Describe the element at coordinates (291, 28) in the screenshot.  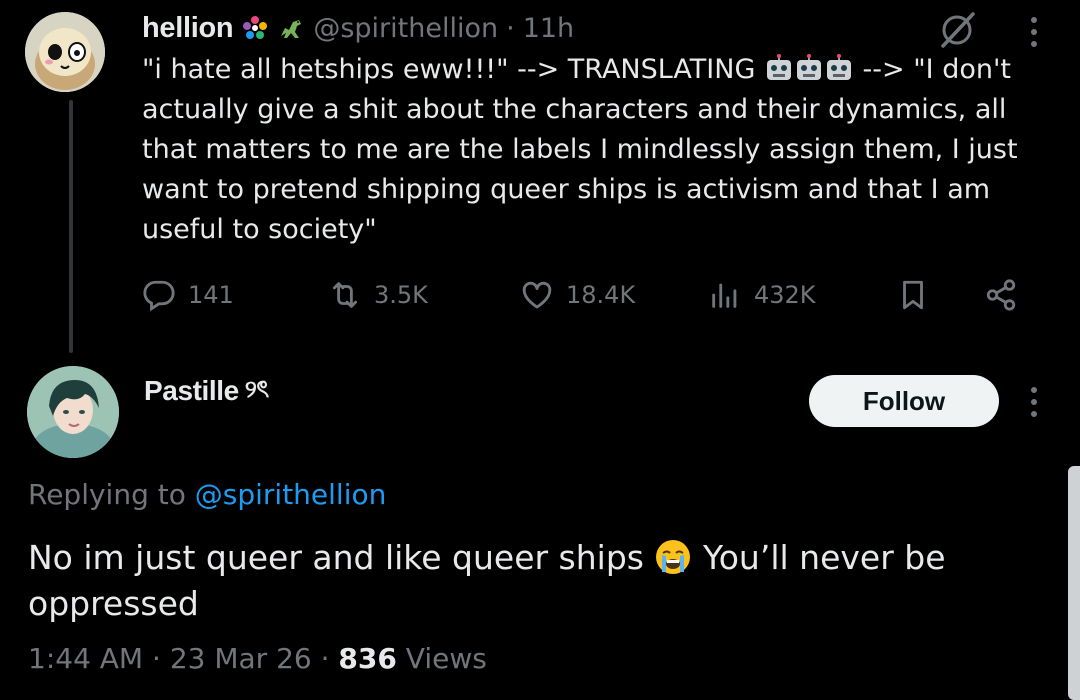
I see `dinosaur-emoji-icon` at that location.